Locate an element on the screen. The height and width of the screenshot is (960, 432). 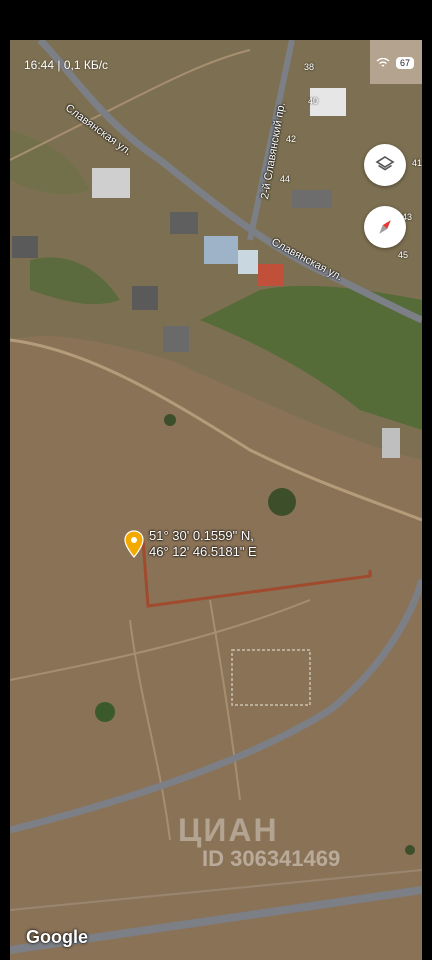
compass-button is located at coordinates (385, 227).